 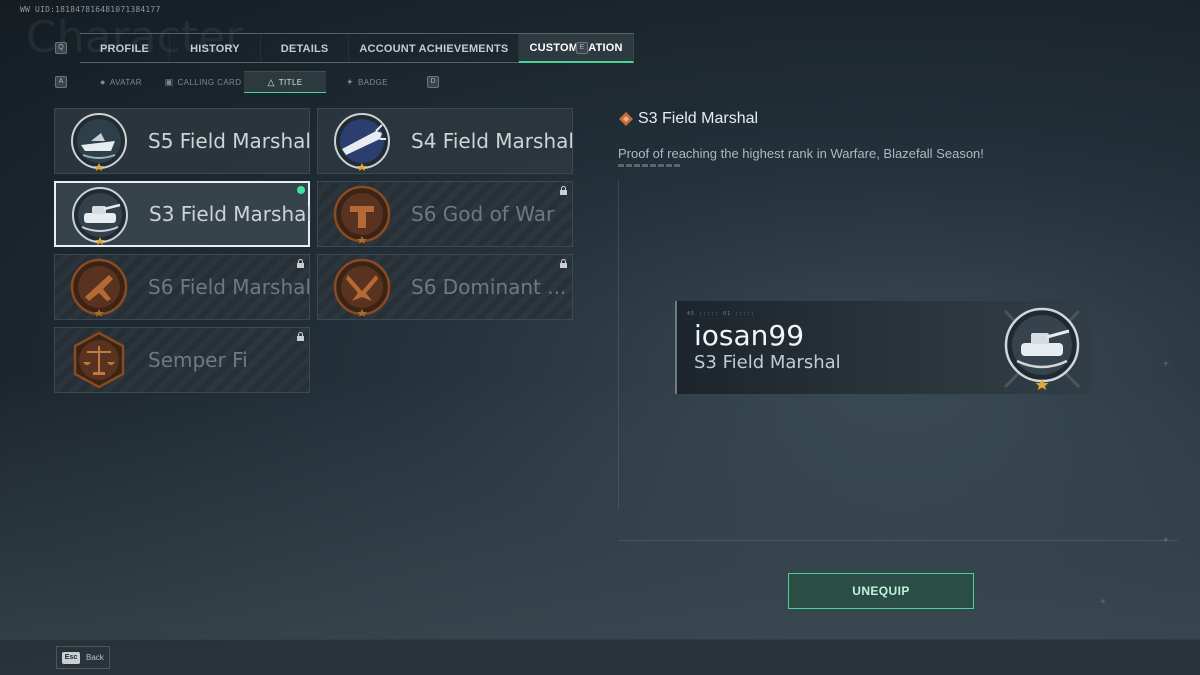 I want to click on detail-title: S3 Field Marshal, so click(x=688, y=119).